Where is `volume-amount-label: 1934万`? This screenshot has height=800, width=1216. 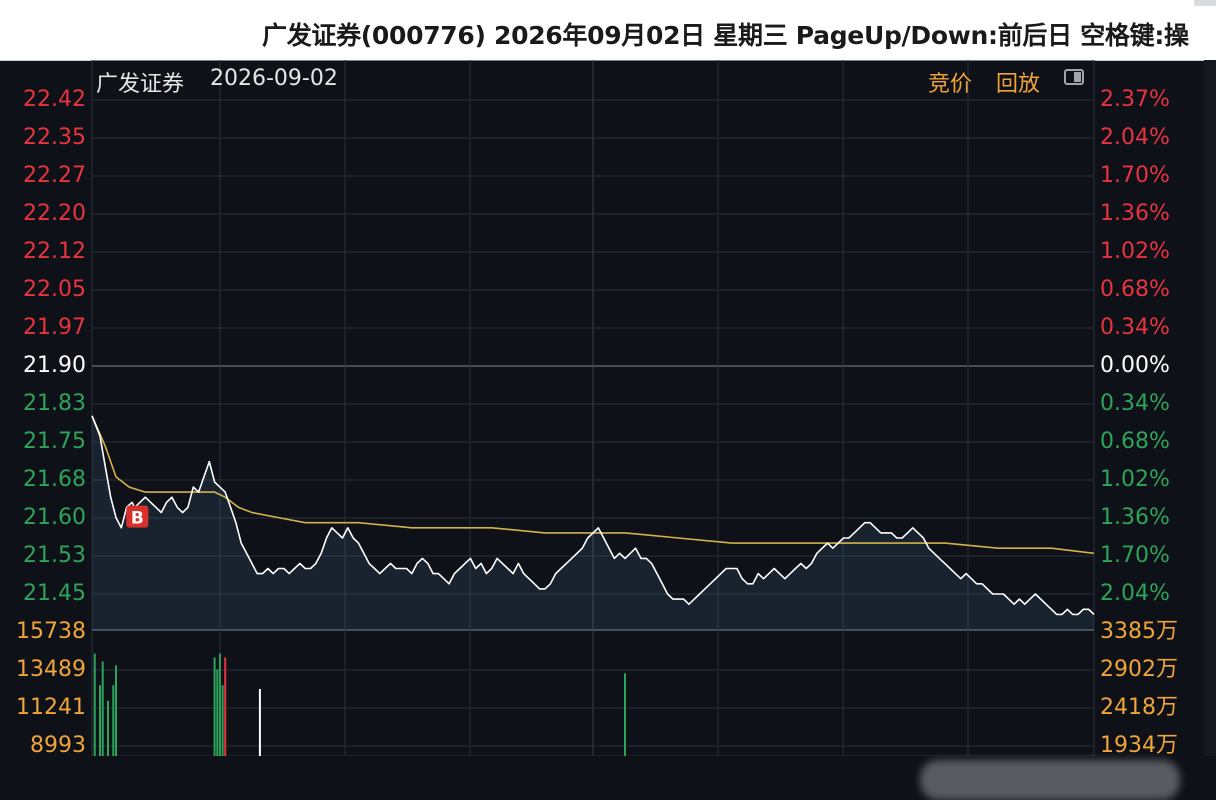
volume-amount-label: 1934万 is located at coordinates (1139, 745).